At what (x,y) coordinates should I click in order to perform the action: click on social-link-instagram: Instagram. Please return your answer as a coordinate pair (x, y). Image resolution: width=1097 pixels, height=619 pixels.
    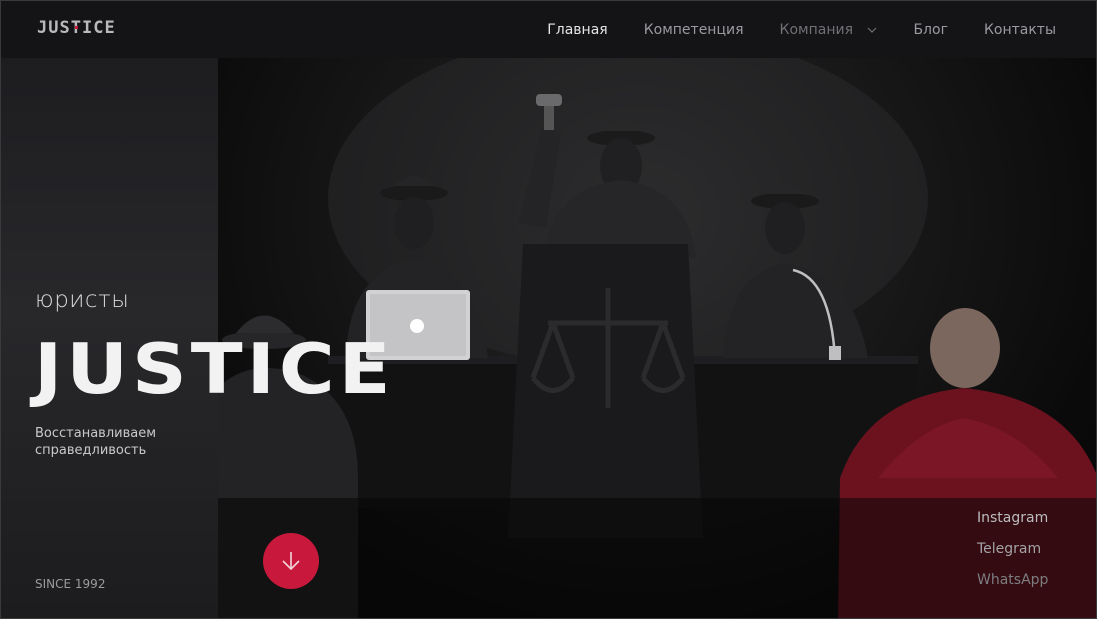
    Looking at the image, I should click on (1012, 525).